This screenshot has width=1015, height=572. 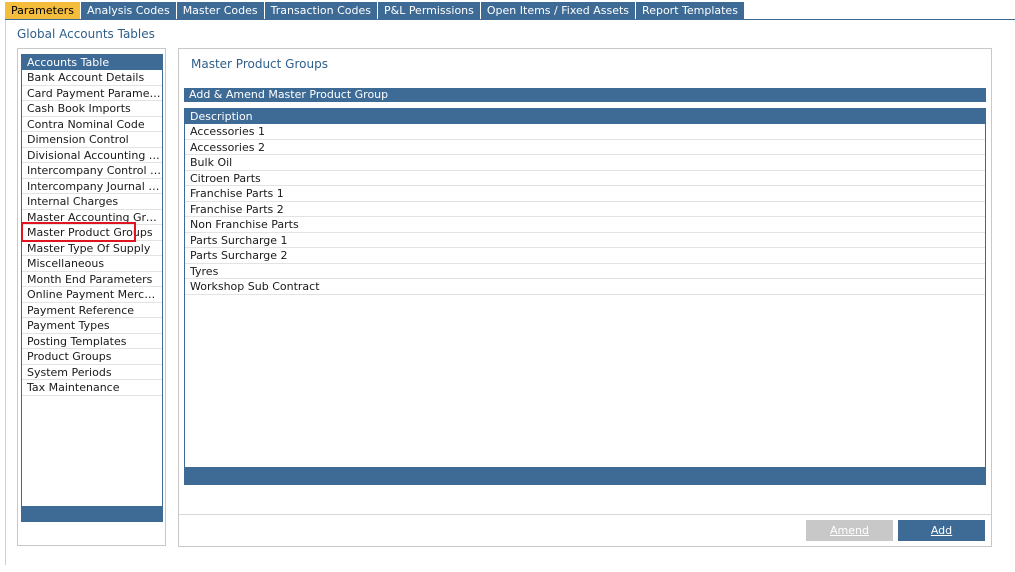 I want to click on tab-report-templates: Report Templates, so click(x=690, y=10).